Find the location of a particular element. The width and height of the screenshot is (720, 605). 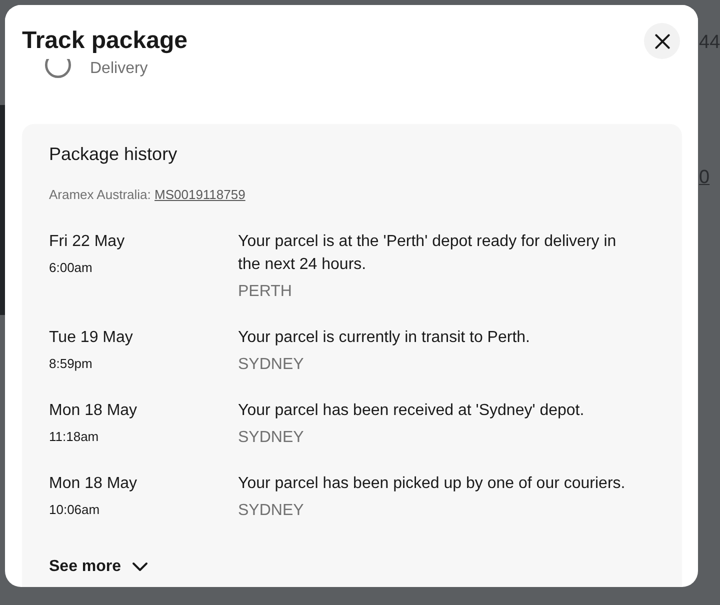

event-time: 10:06am is located at coordinates (74, 510).